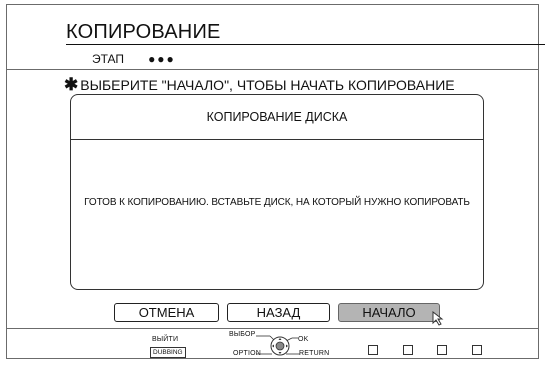  Describe the element at coordinates (314, 353) in the screenshot. I see `return-label: RETURN` at that location.